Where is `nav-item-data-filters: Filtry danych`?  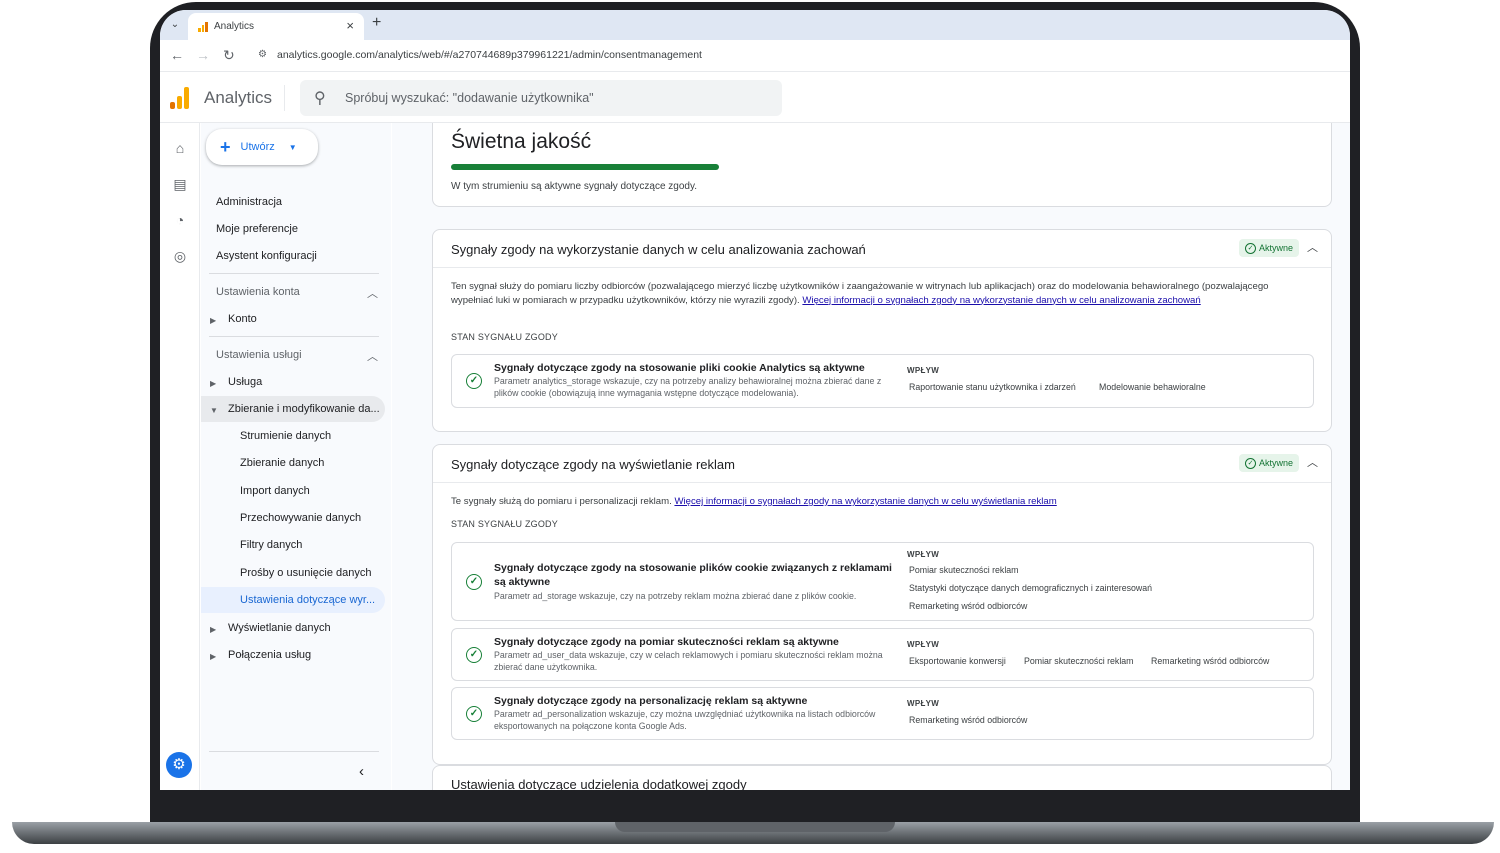 nav-item-data-filters: Filtry danych is located at coordinates (271, 545).